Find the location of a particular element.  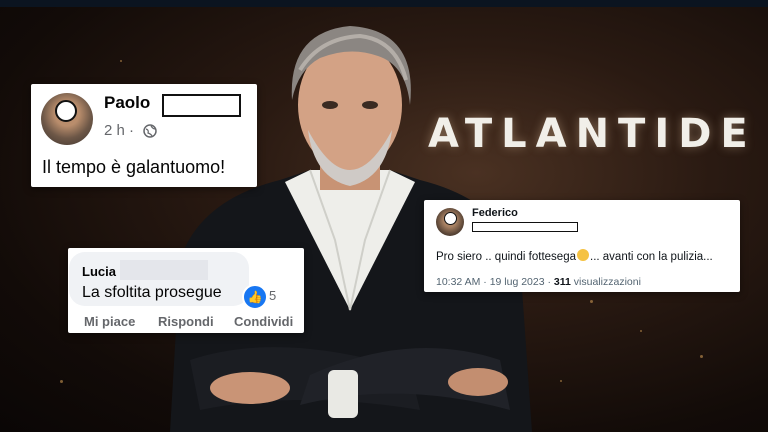

post-text: Il tempo è galantuomo! is located at coordinates (134, 167).